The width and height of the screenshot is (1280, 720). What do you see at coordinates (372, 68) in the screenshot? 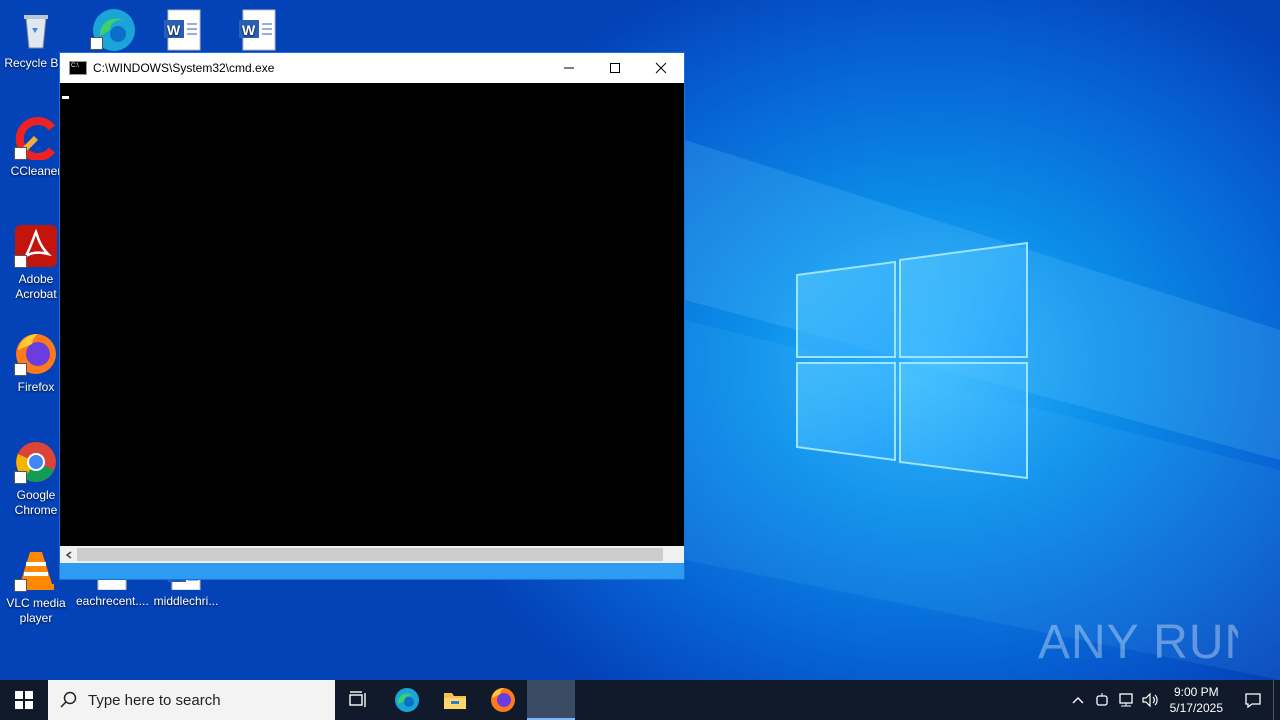
I see `cmd-titlebar: C:\WINDOWS\System32\cmd.exe` at bounding box center [372, 68].